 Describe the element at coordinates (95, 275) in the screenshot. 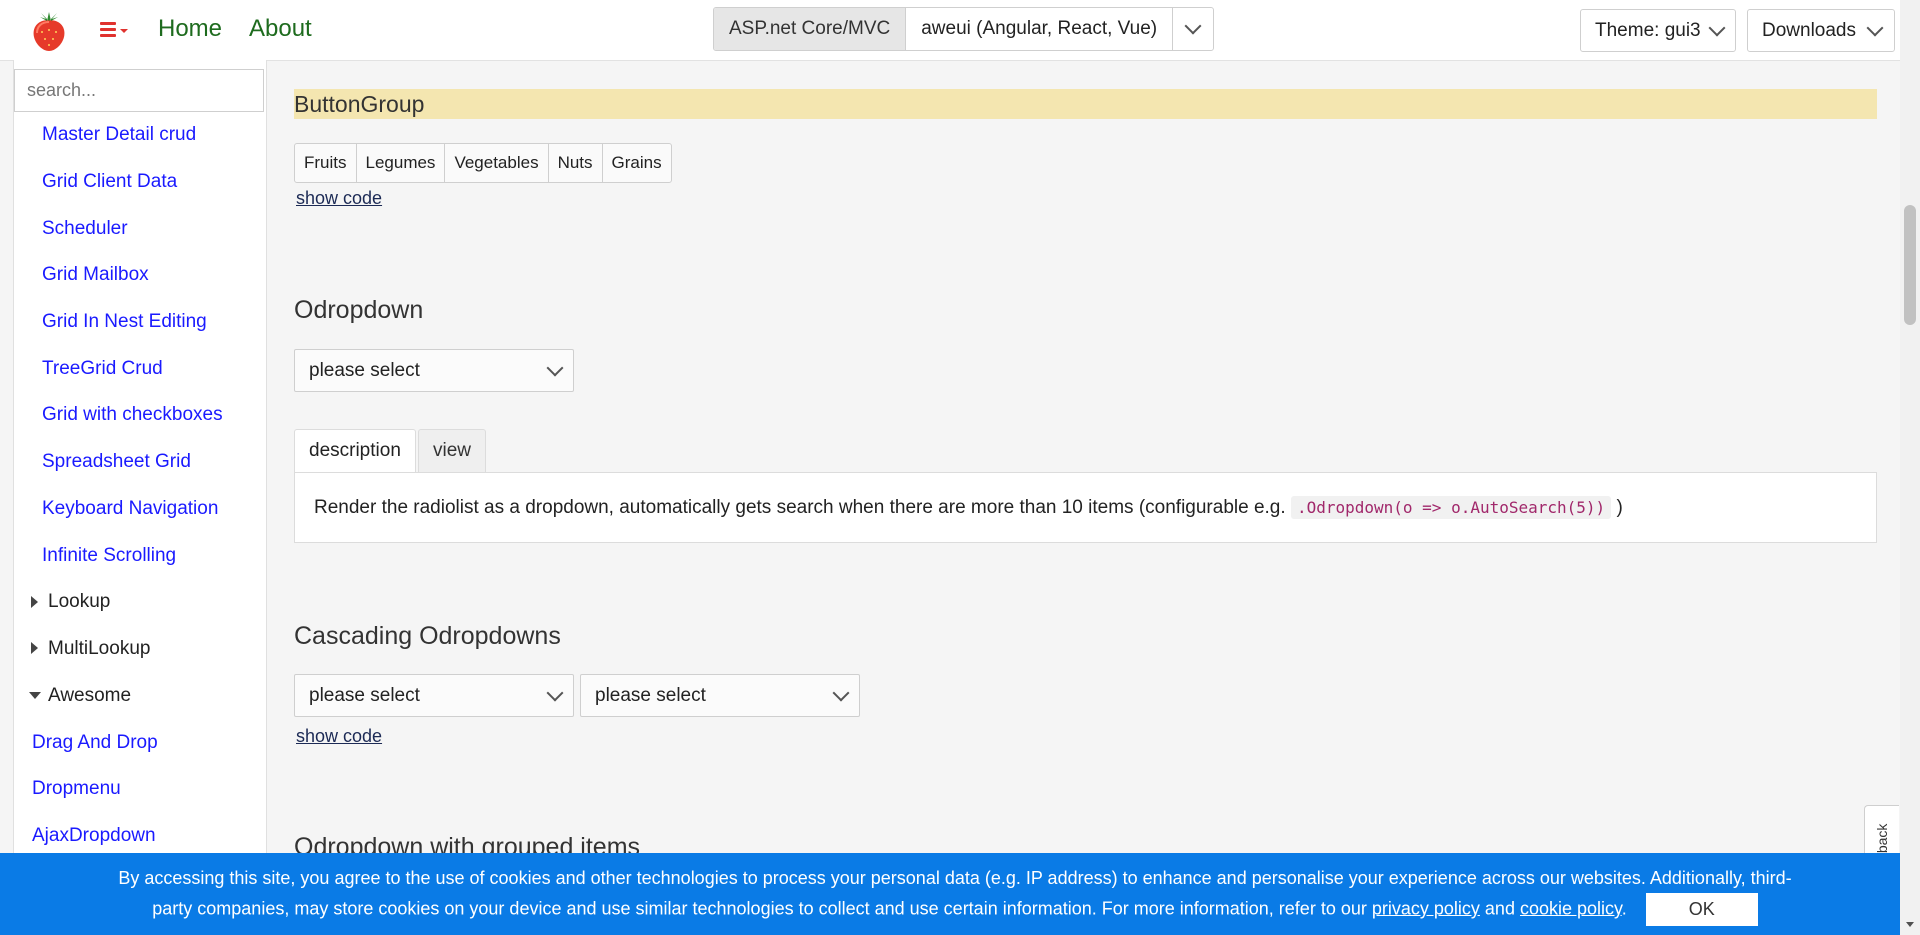

I see `sidebar-item-grid-mailbox: Grid Mailbox` at that location.